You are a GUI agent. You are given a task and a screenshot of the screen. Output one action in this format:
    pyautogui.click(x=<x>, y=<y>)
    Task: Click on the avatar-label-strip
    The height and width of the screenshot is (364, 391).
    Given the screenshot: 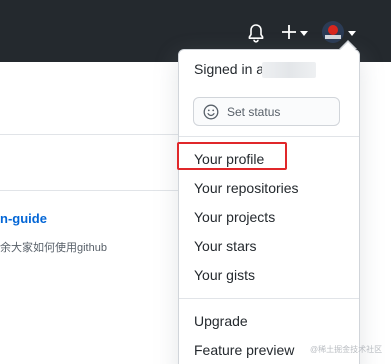 What is the action you would take?
    pyautogui.click(x=333, y=37)
    